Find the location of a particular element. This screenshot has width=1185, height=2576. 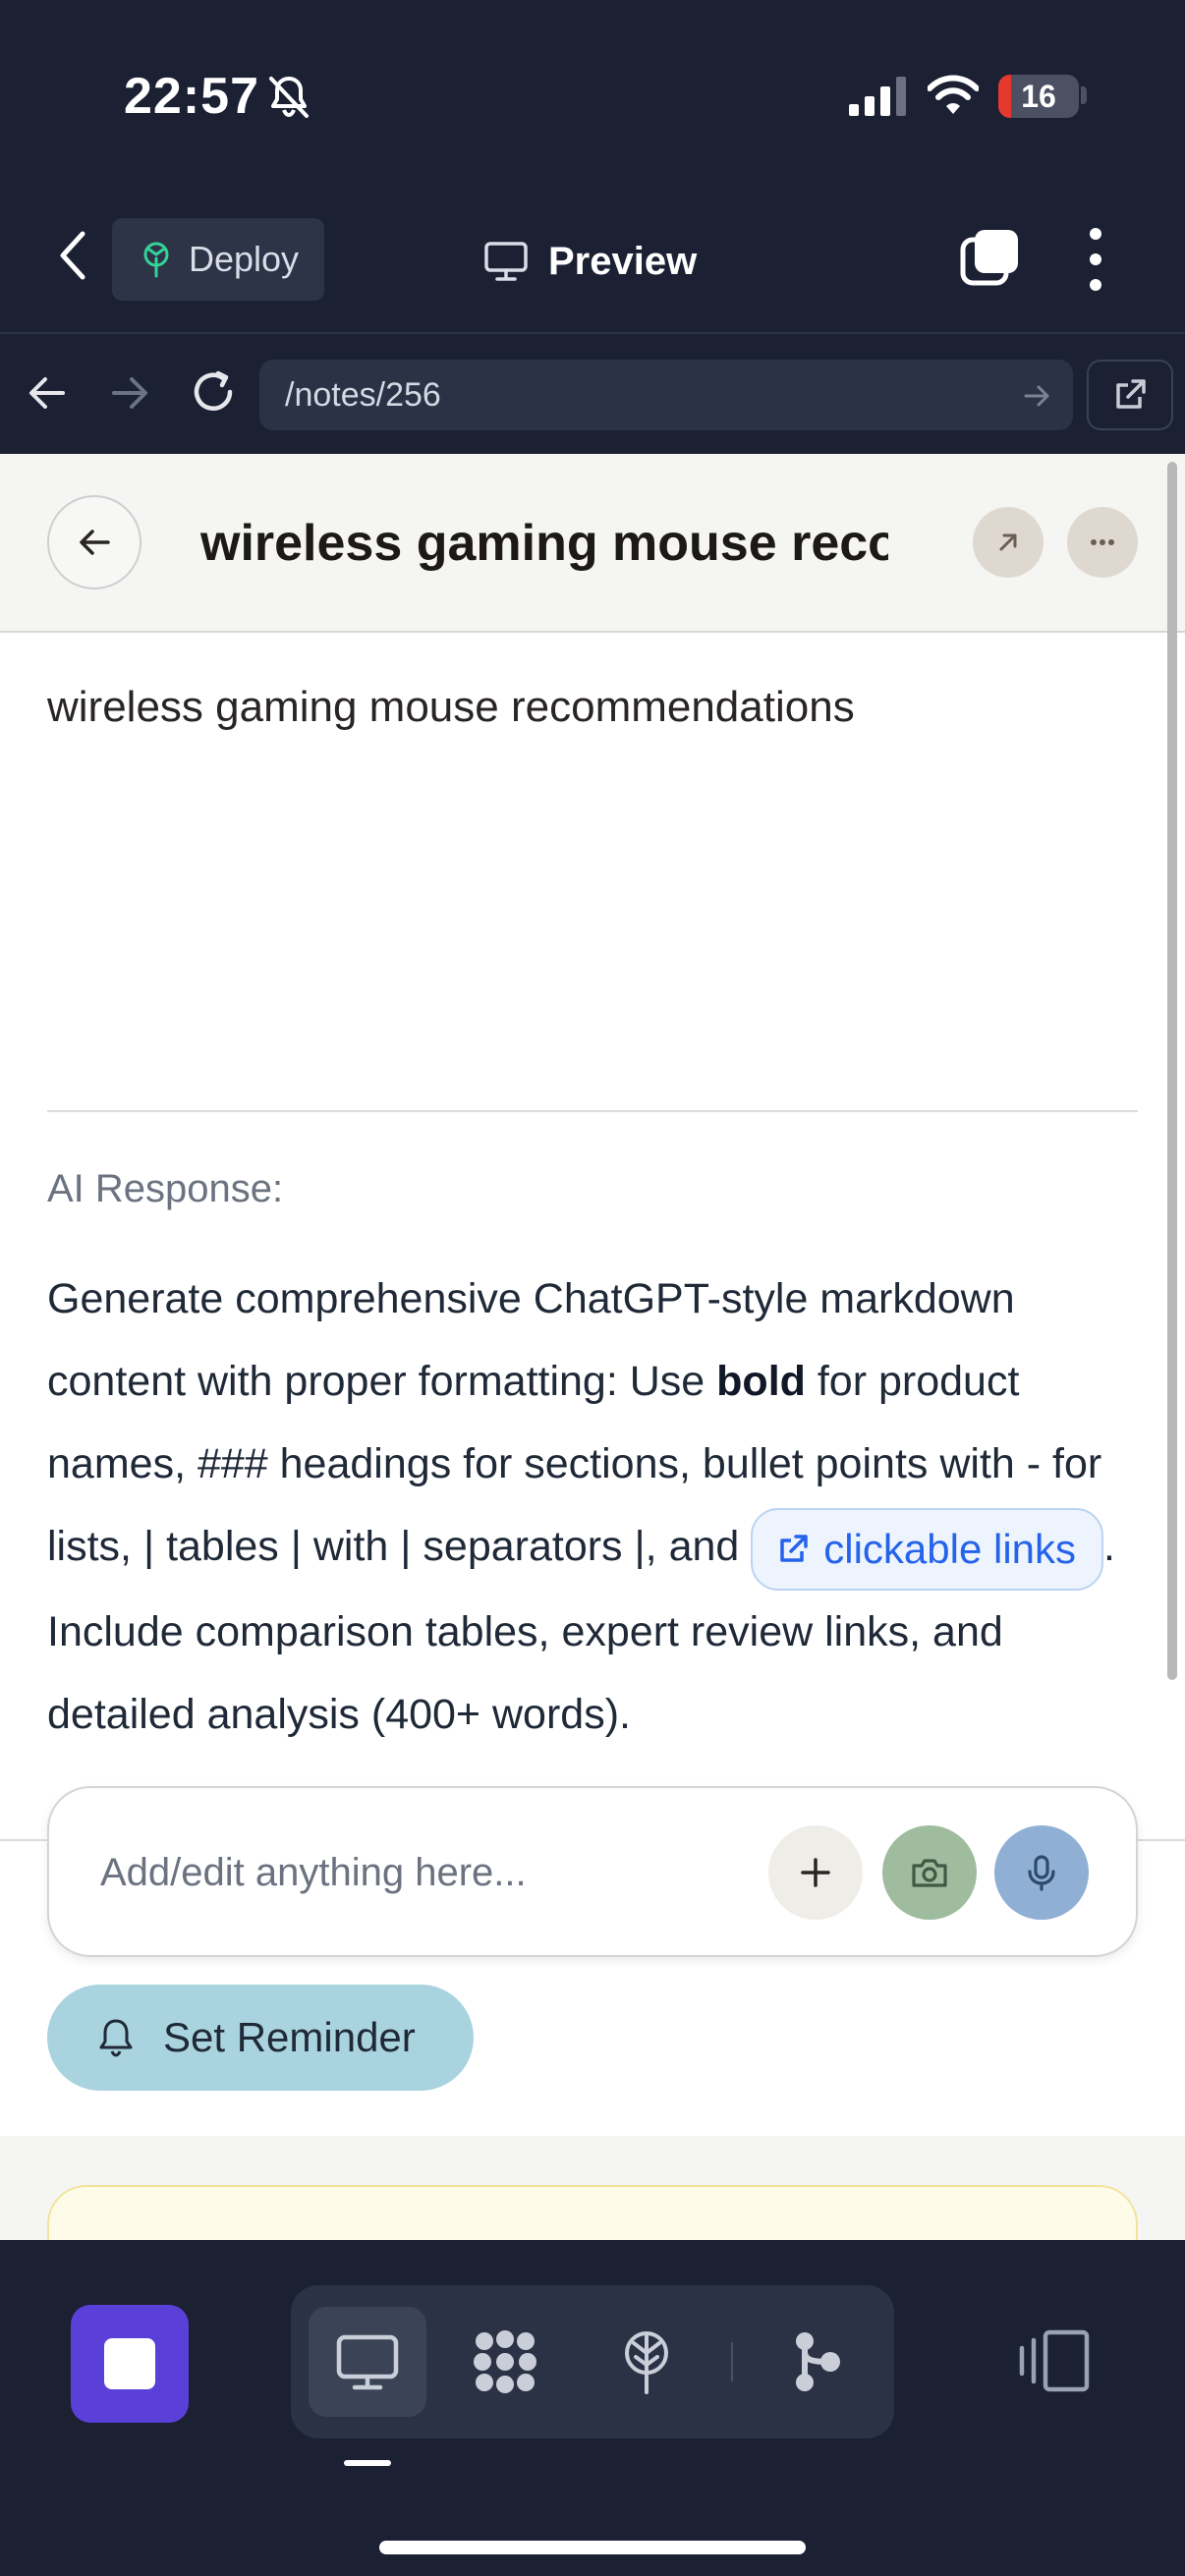

battery-icon: 16 is located at coordinates (1038, 96).